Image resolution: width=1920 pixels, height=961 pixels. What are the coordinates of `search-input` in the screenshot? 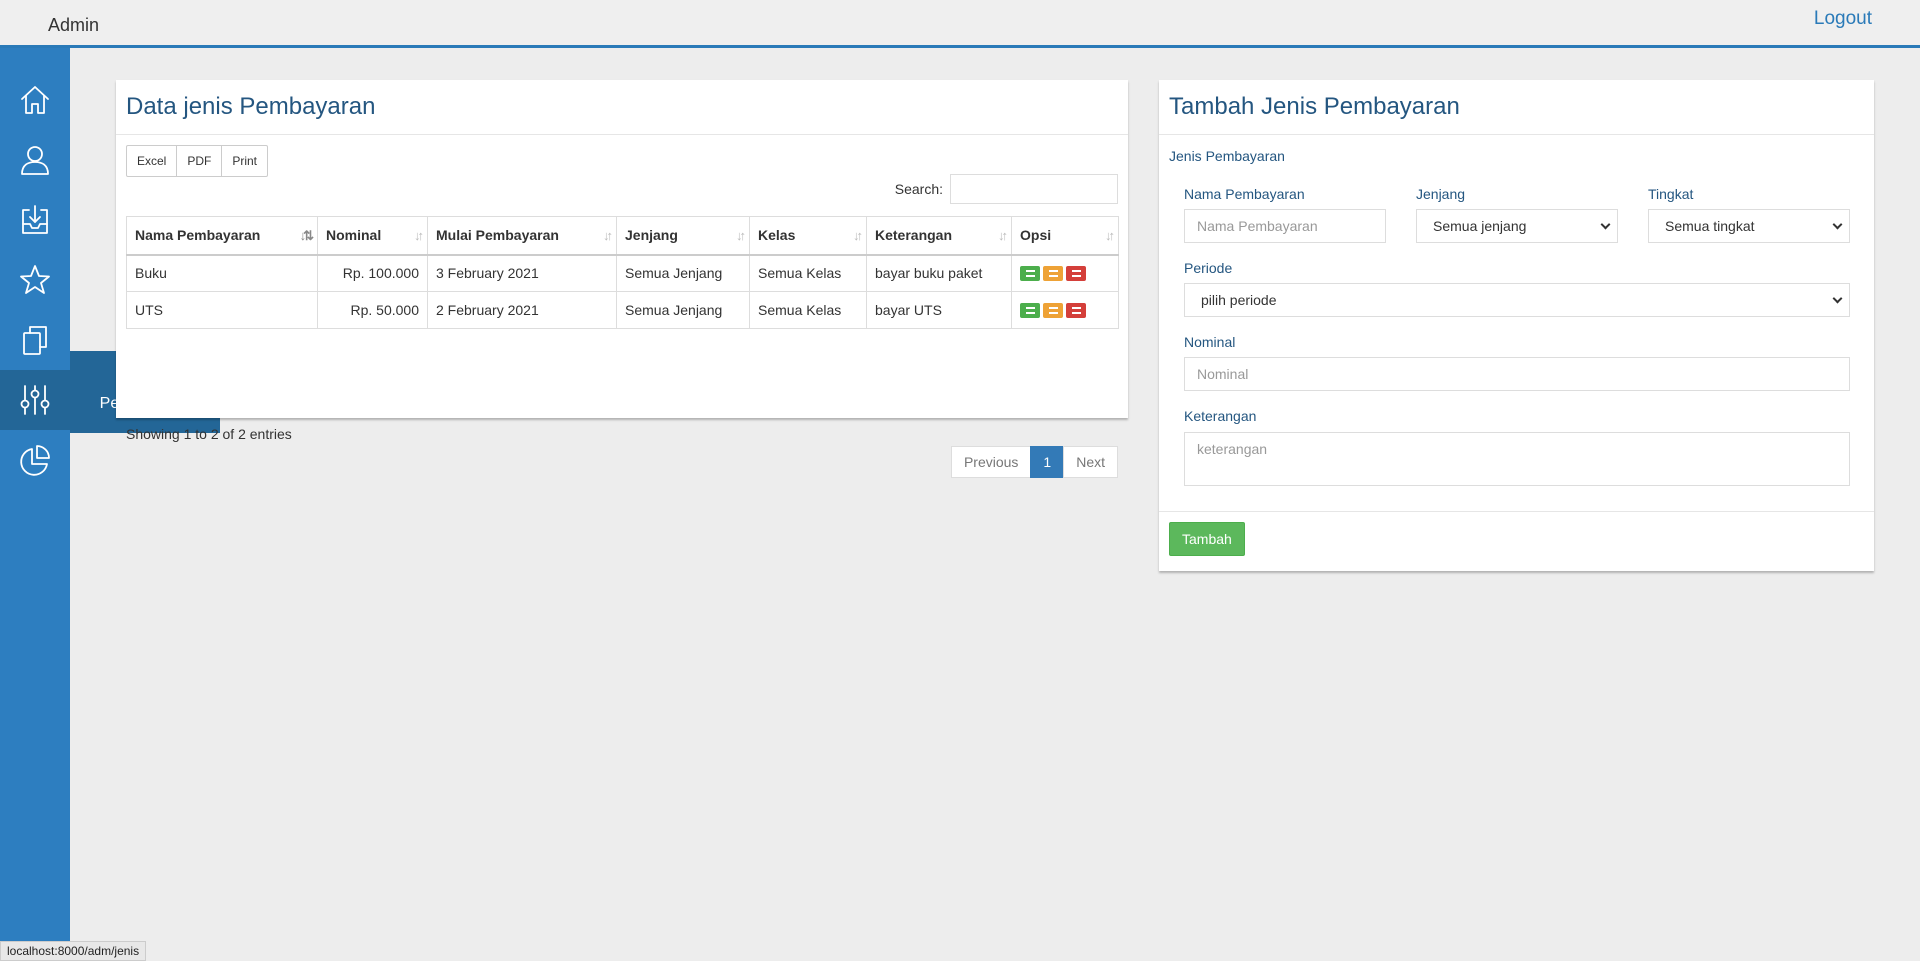 It's located at (1034, 189).